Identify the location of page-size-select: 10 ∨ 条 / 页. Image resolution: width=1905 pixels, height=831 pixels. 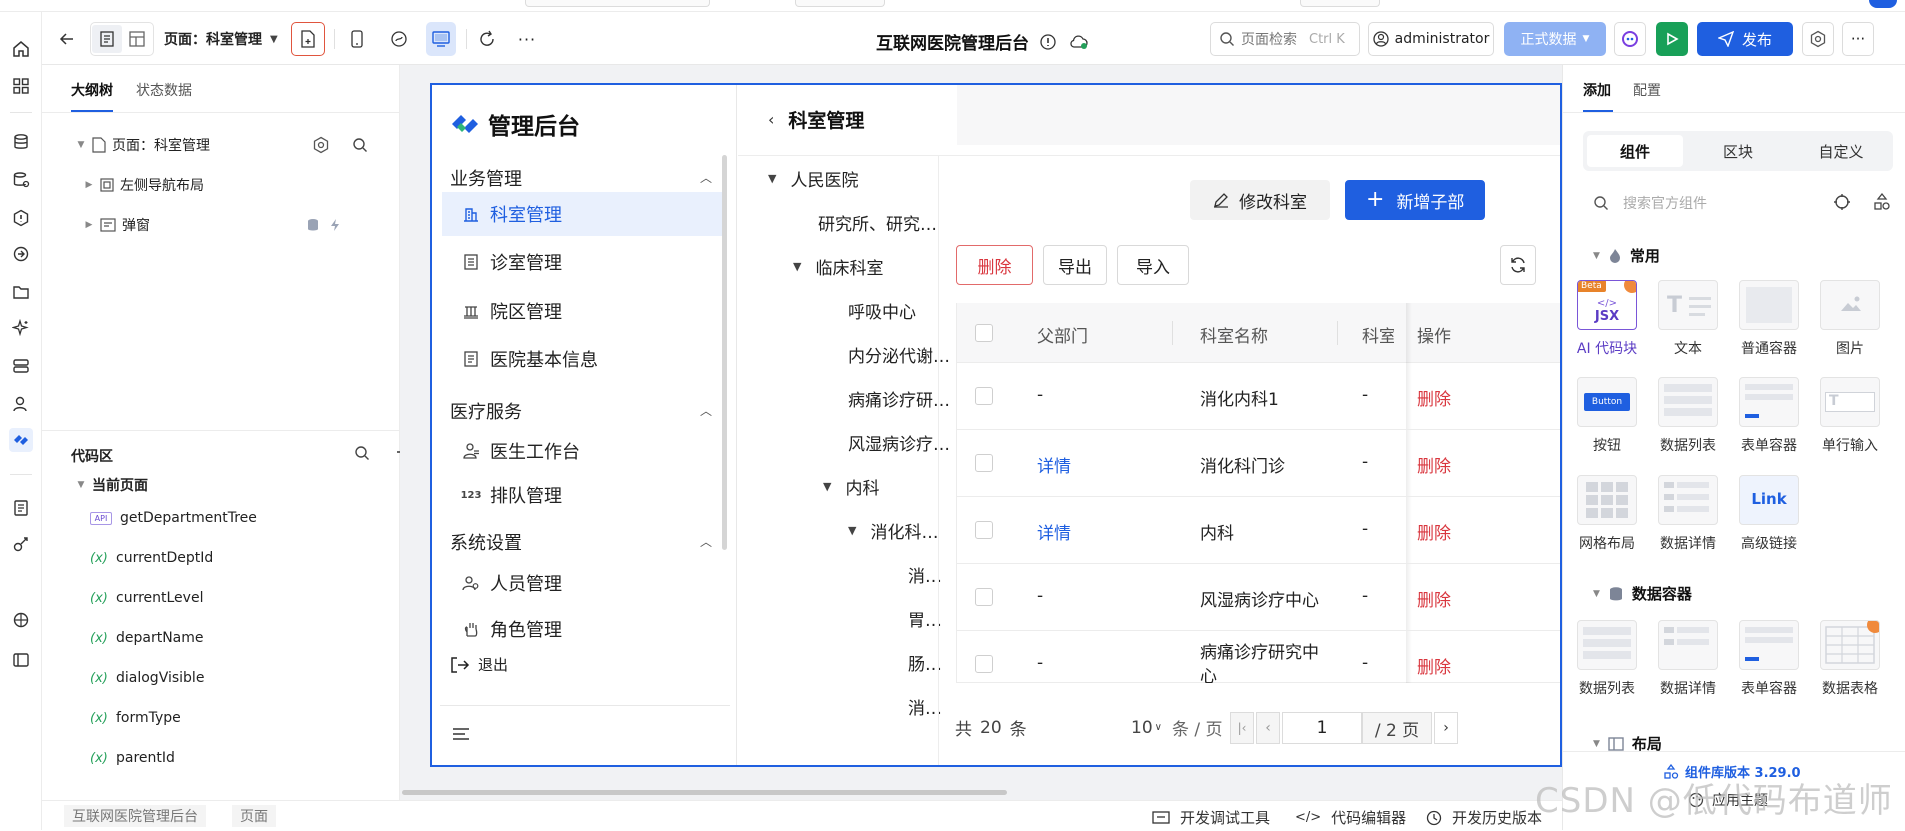
(1177, 728).